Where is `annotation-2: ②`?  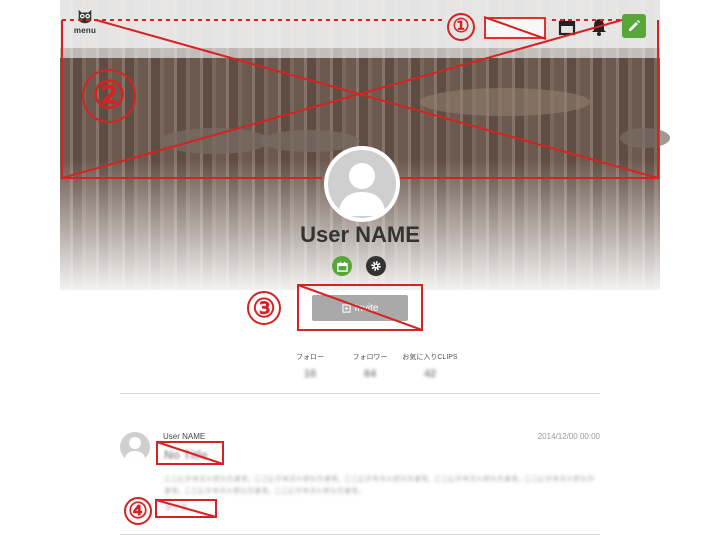 annotation-2: ② is located at coordinates (109, 96).